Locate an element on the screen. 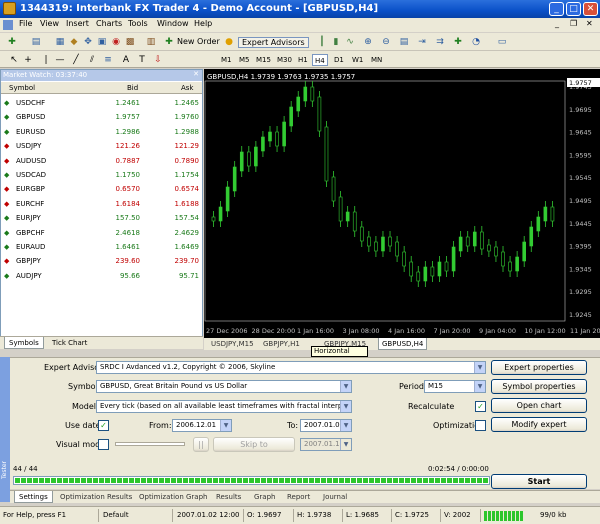  period-select: M15 ▼ is located at coordinates (455, 386).